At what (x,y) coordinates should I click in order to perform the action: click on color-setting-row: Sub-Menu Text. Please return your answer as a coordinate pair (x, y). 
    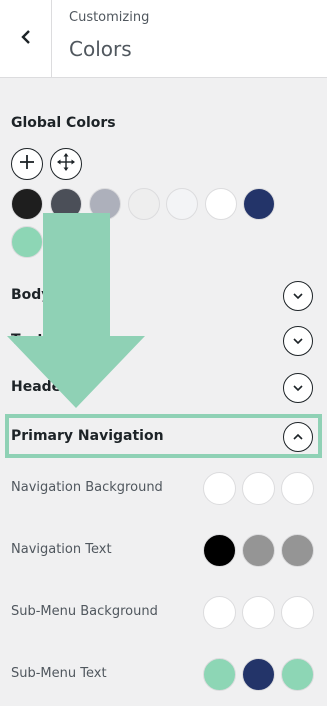
    Looking at the image, I should click on (163, 676).